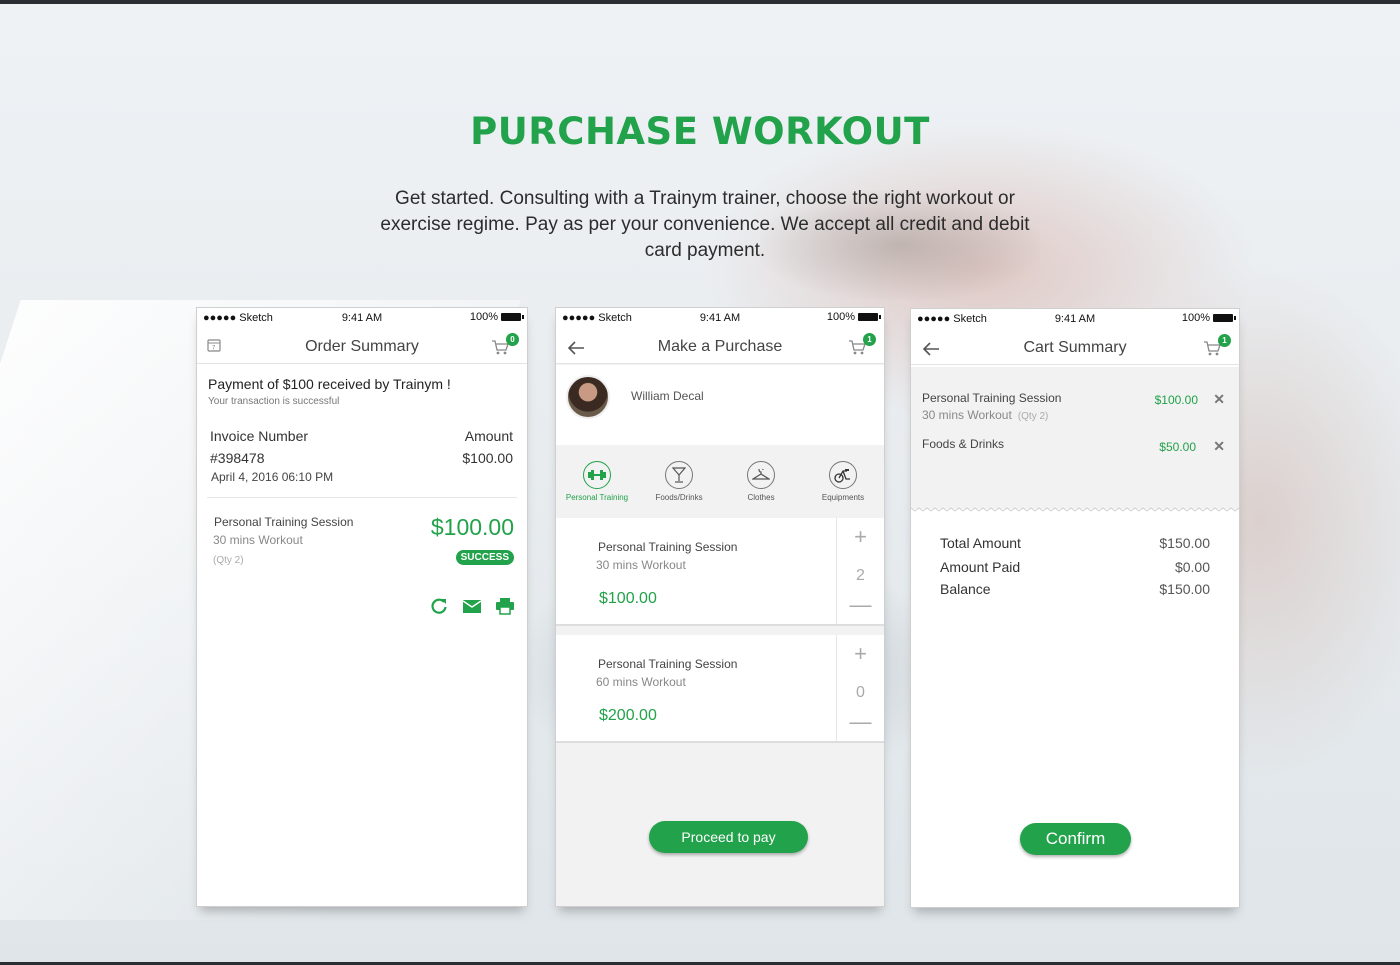  I want to click on paid-value: $0.00, so click(1192, 567).